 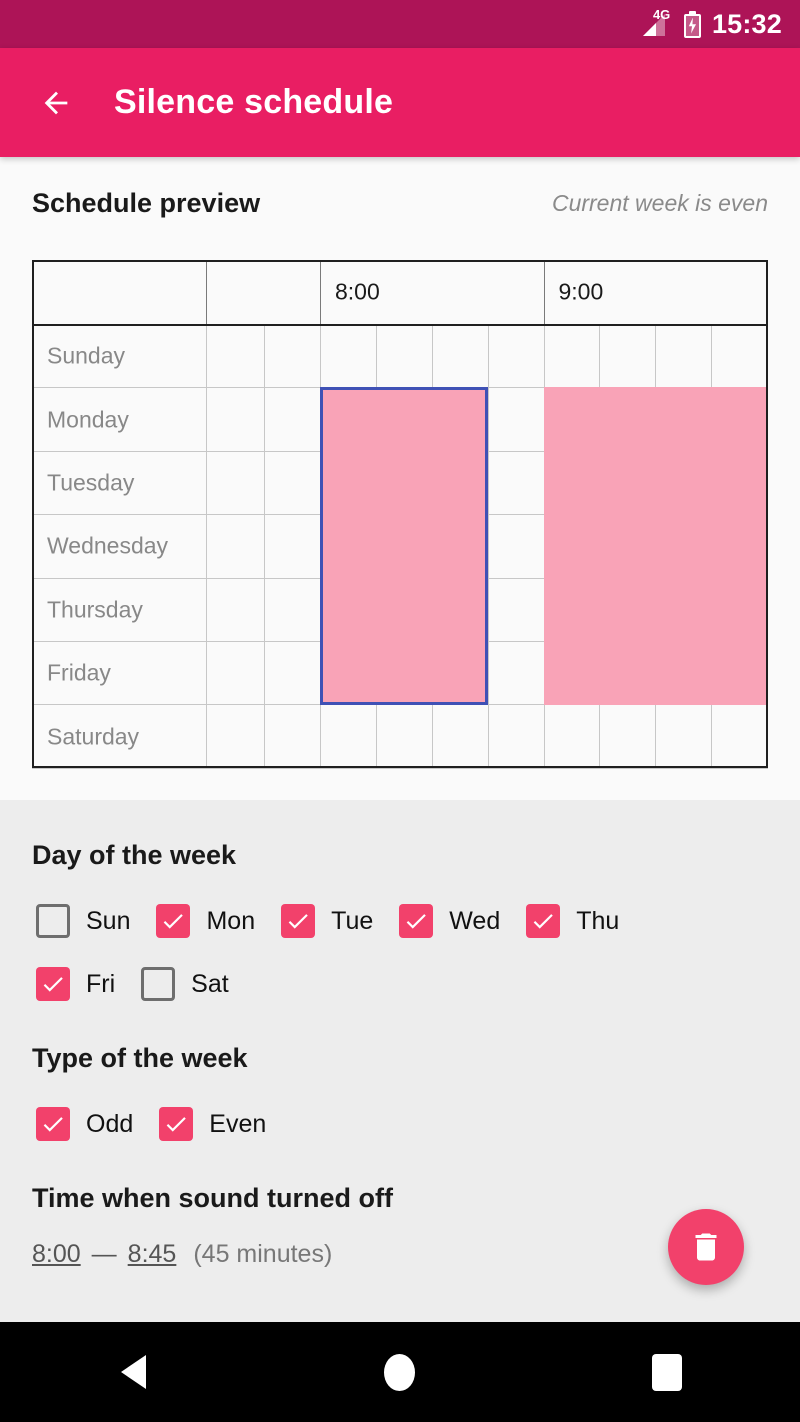 I want to click on checkbox-odd: Odd, so click(x=84, y=1124).